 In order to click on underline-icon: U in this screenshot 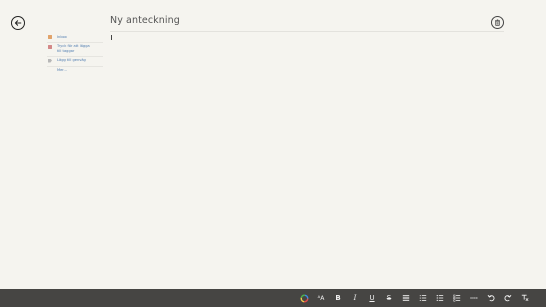, I will do `click(372, 297)`.